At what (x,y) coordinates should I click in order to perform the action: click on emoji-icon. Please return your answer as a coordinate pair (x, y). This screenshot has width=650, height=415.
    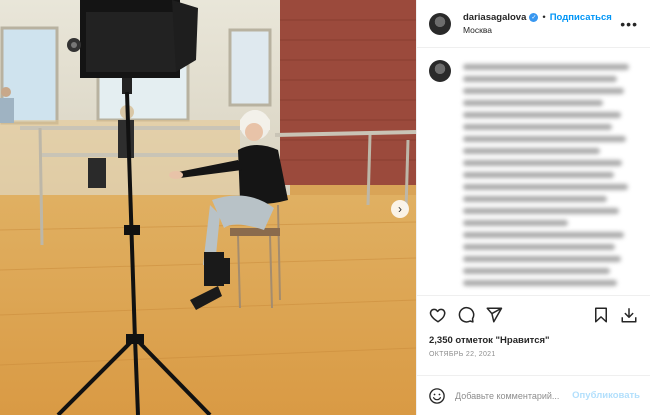
    Looking at the image, I should click on (437, 395).